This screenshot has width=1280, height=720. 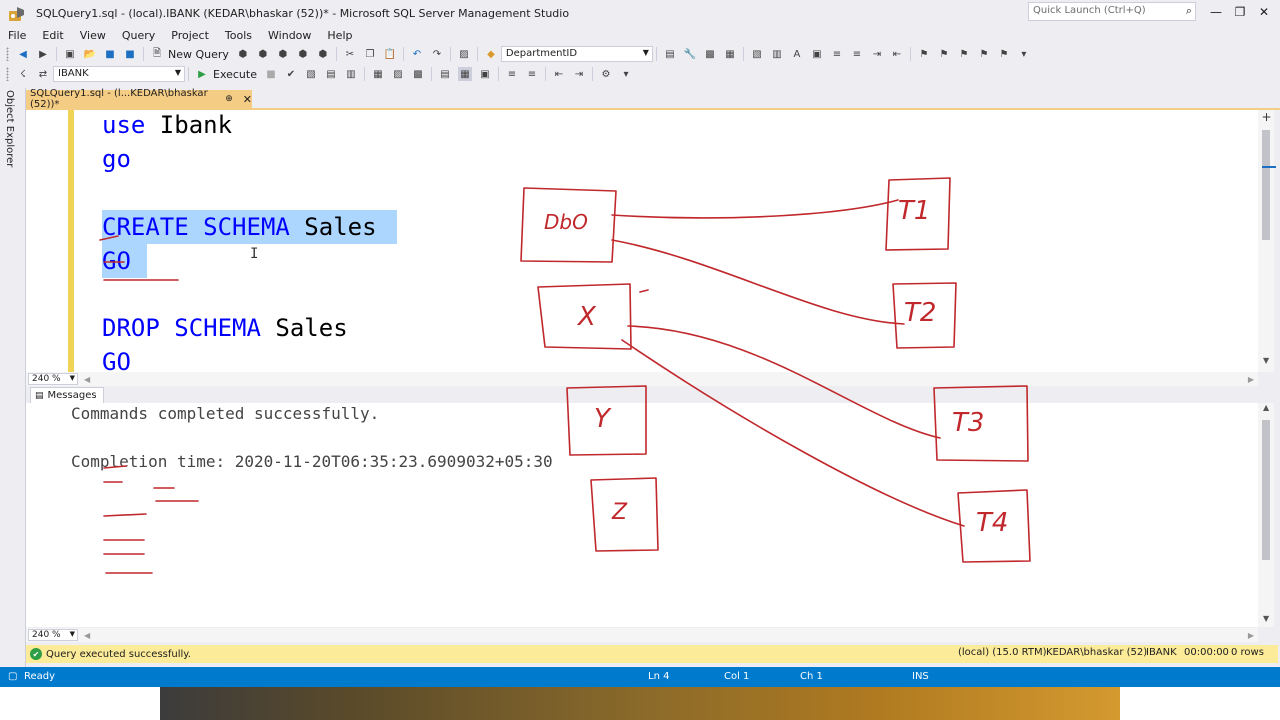 What do you see at coordinates (130, 54) in the screenshot?
I see `save-all-icon: ■` at bounding box center [130, 54].